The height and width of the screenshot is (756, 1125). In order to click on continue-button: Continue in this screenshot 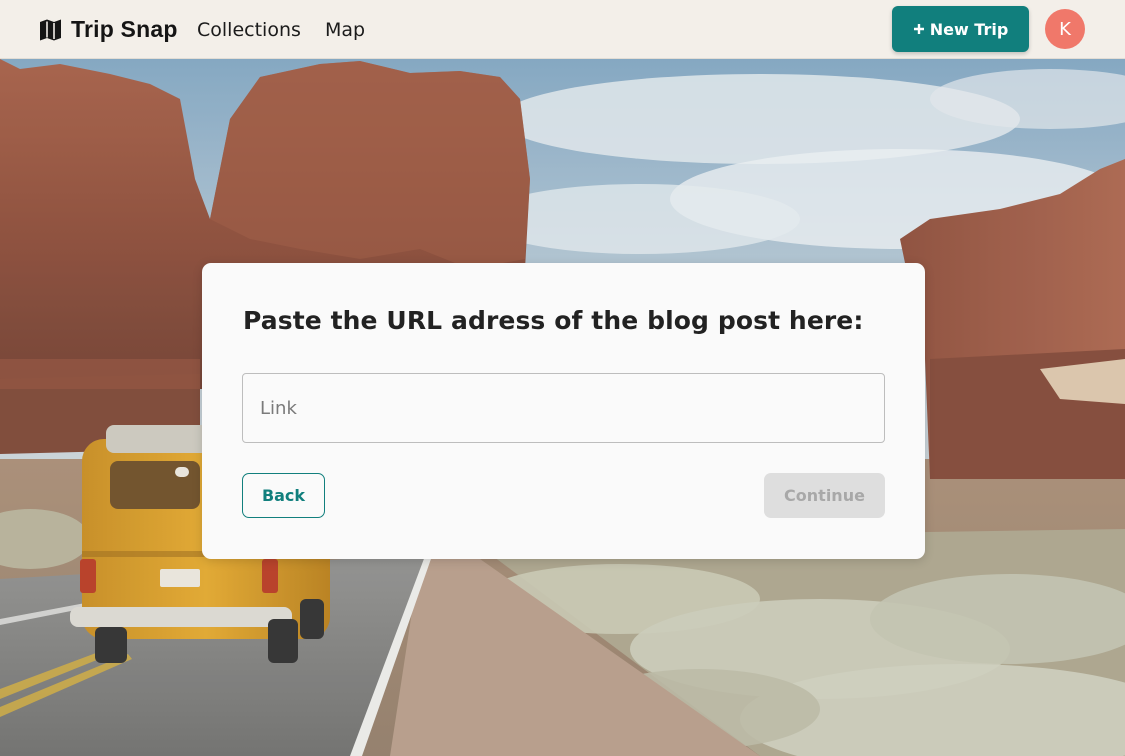, I will do `click(824, 495)`.